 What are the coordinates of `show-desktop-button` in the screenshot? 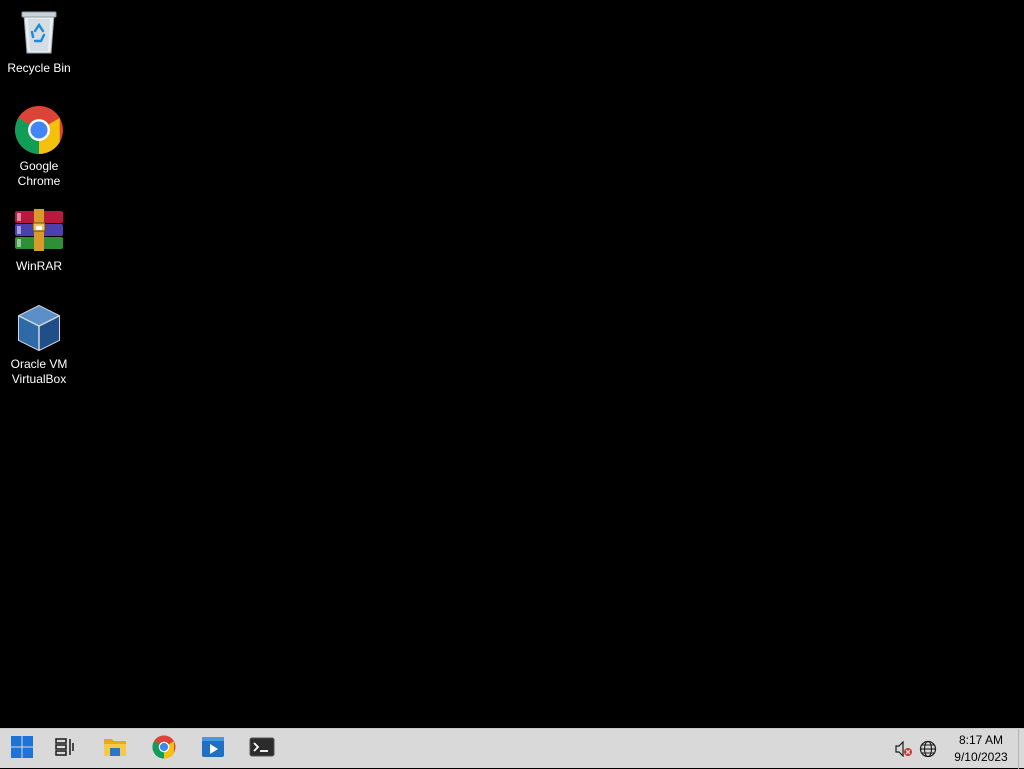 It's located at (1021, 749).